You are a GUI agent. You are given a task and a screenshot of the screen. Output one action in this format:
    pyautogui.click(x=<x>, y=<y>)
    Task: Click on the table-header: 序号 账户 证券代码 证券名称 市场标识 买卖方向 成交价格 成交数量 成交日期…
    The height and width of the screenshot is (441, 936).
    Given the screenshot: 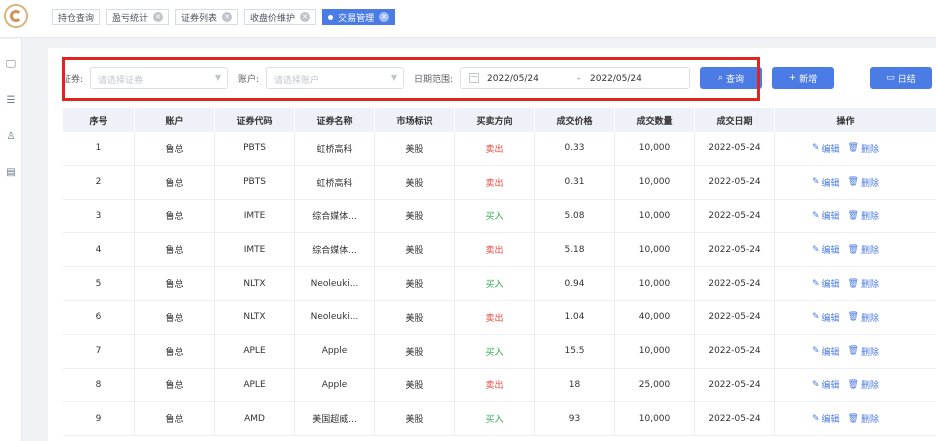 What is the action you would take?
    pyautogui.click(x=499, y=120)
    